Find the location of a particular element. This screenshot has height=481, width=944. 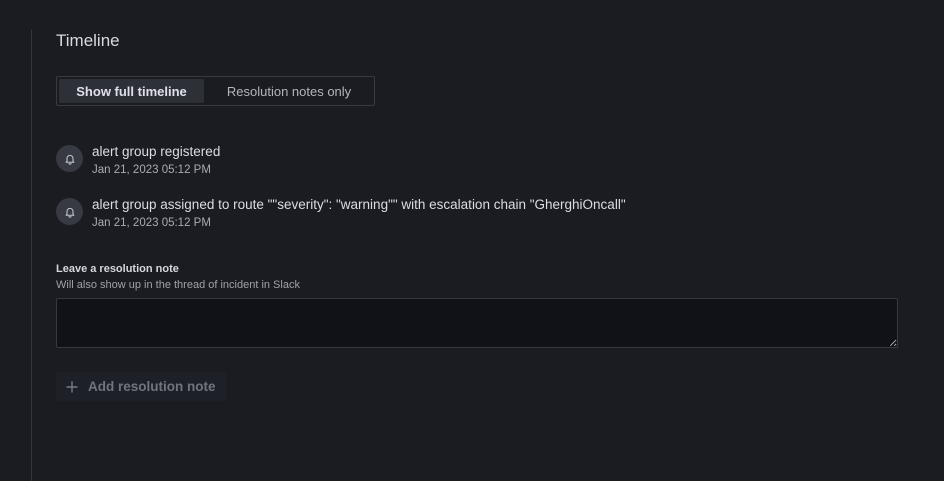

resolution-note-label: Leave a resolution note is located at coordinates (117, 269).